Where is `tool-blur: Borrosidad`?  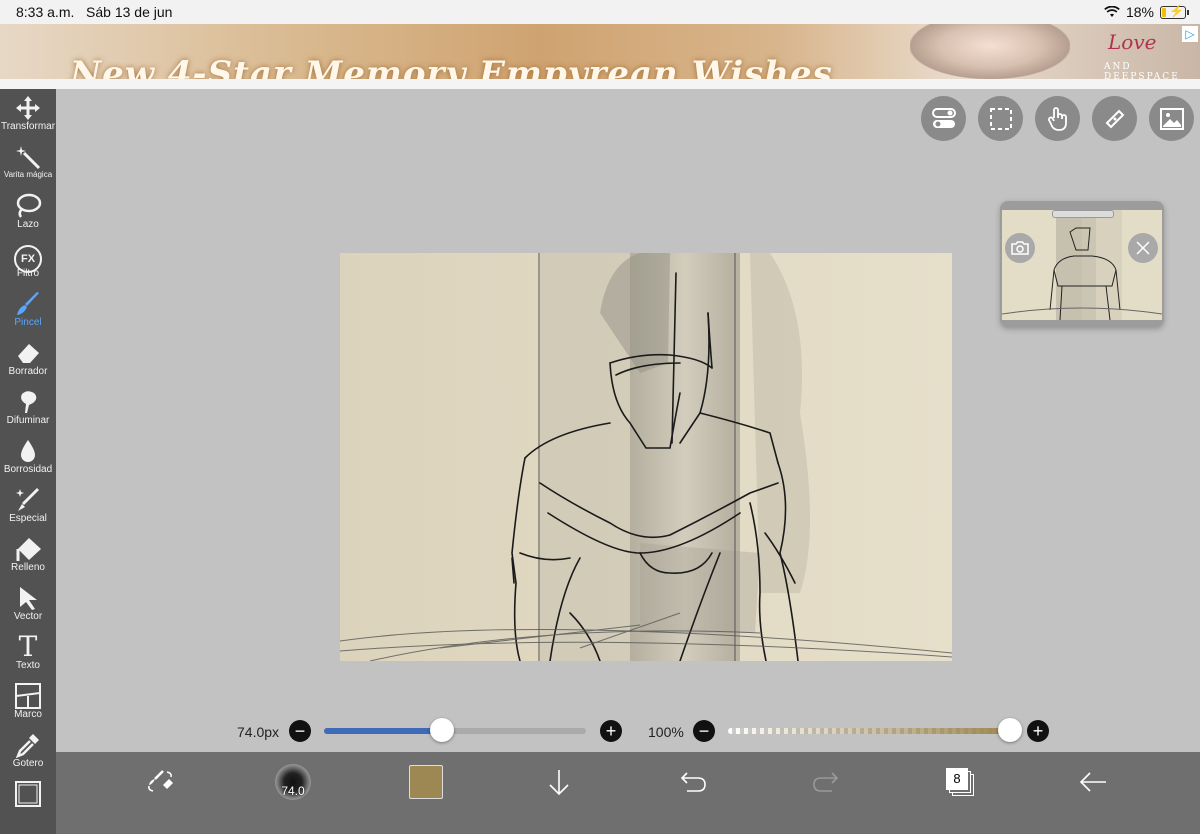
tool-blur: Borrosidad is located at coordinates (28, 458).